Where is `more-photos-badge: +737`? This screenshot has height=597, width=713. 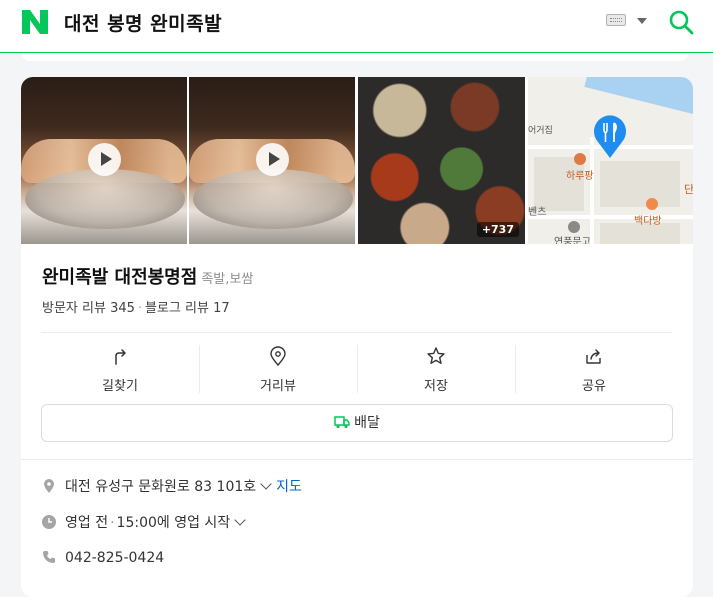
more-photos-badge: +737 is located at coordinates (497, 229).